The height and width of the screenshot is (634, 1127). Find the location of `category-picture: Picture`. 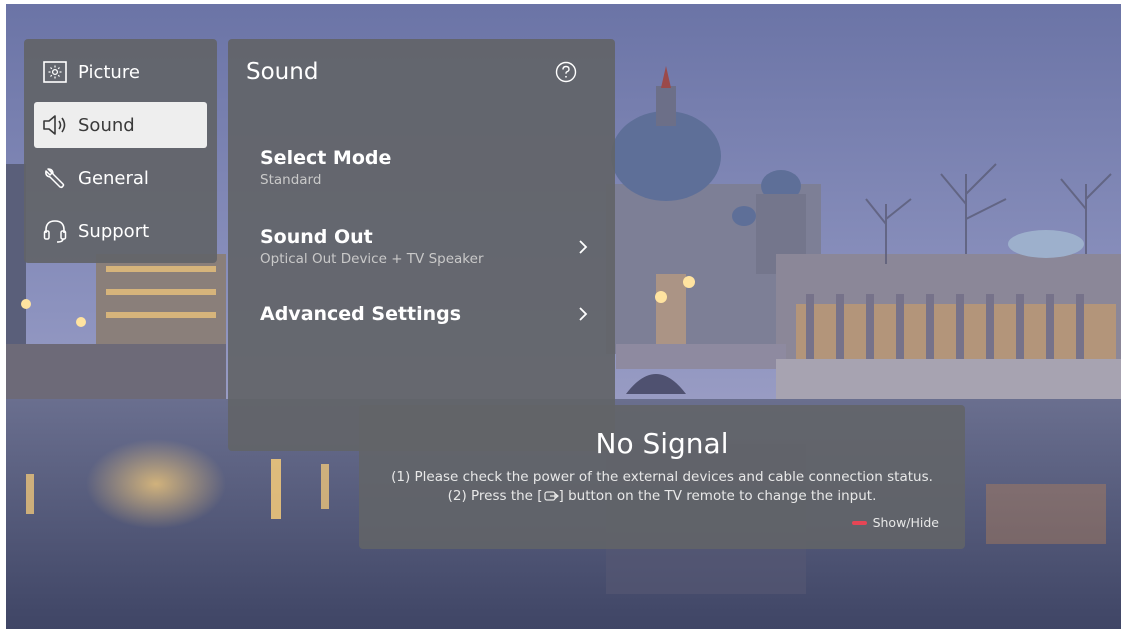

category-picture: Picture is located at coordinates (120, 72).